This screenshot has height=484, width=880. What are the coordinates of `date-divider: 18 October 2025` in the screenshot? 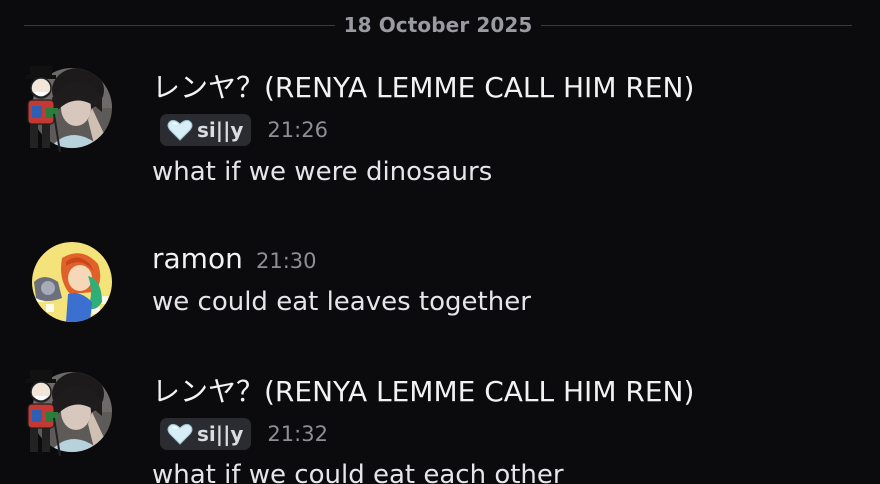 It's located at (438, 25).